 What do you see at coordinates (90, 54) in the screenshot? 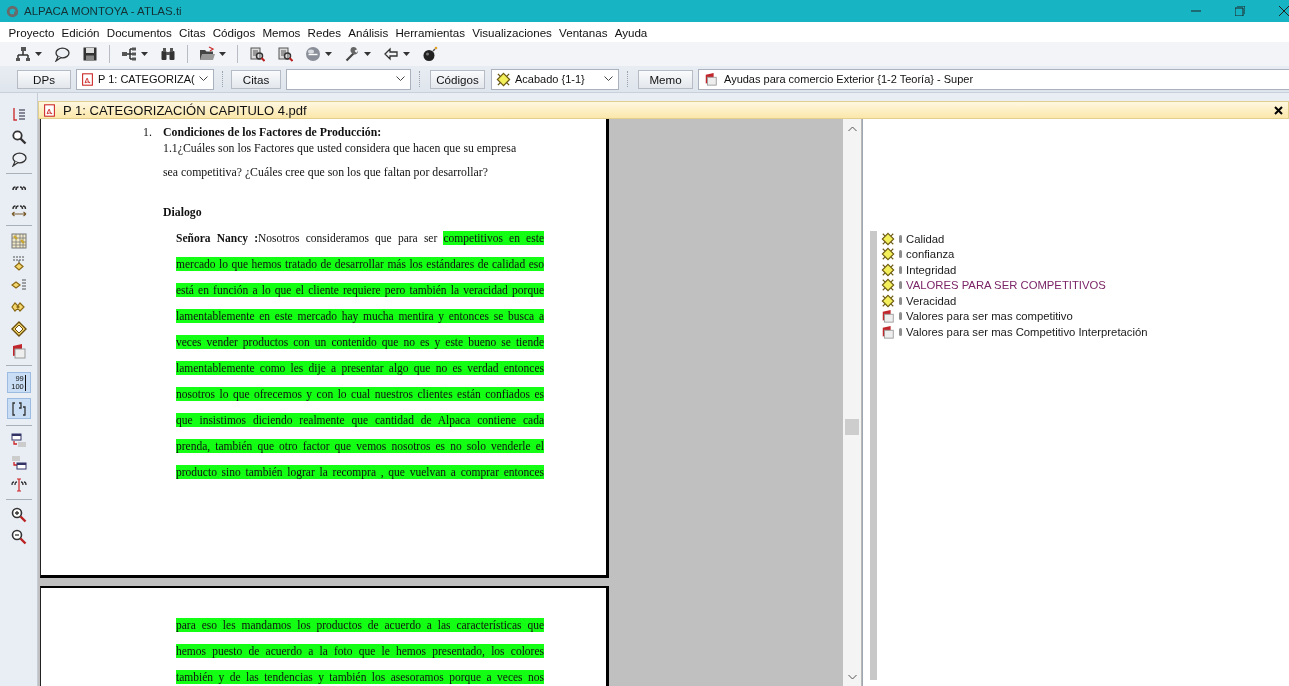
I see `save-icon` at bounding box center [90, 54].